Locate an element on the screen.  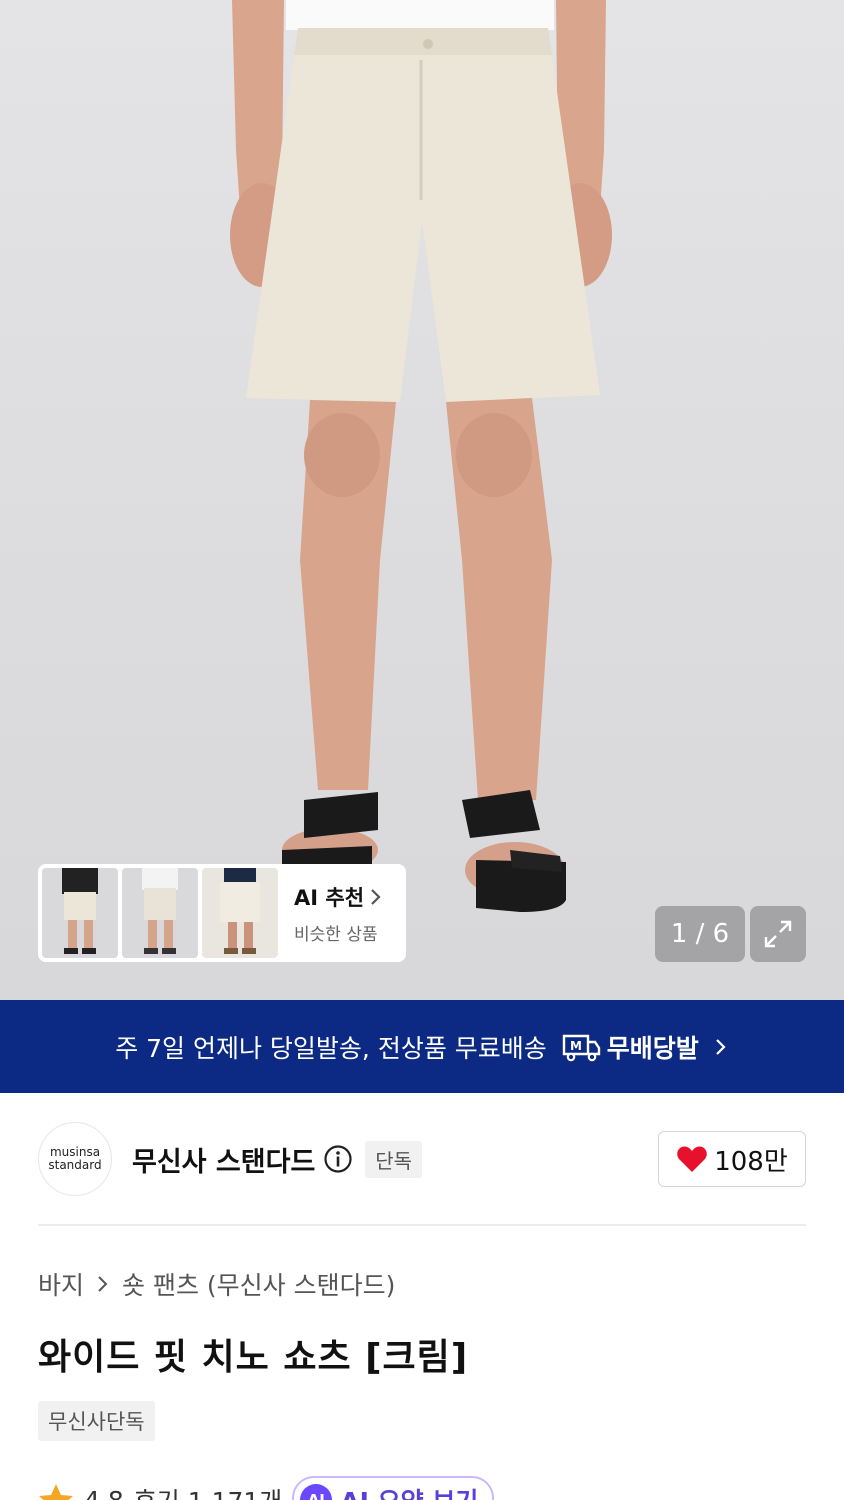
delivery-banner-text: 주 7일 언제나 당일발송, 전상품 무료배송 is located at coordinates (331, 1048).